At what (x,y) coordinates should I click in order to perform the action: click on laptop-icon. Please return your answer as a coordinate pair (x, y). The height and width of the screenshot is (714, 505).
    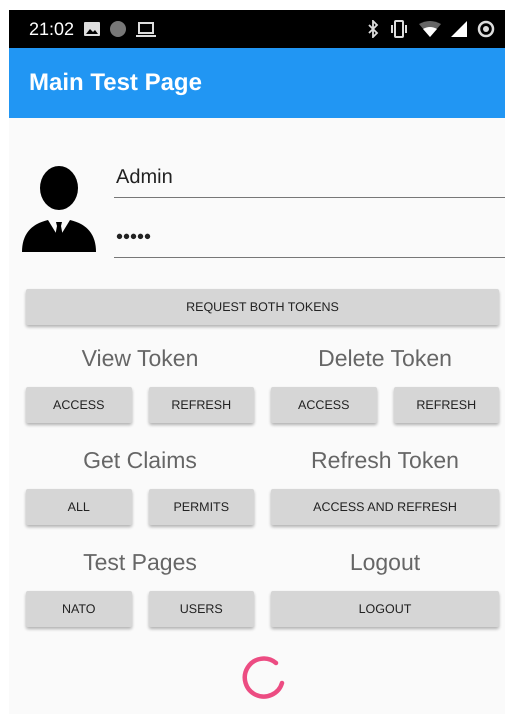
    Looking at the image, I should click on (146, 29).